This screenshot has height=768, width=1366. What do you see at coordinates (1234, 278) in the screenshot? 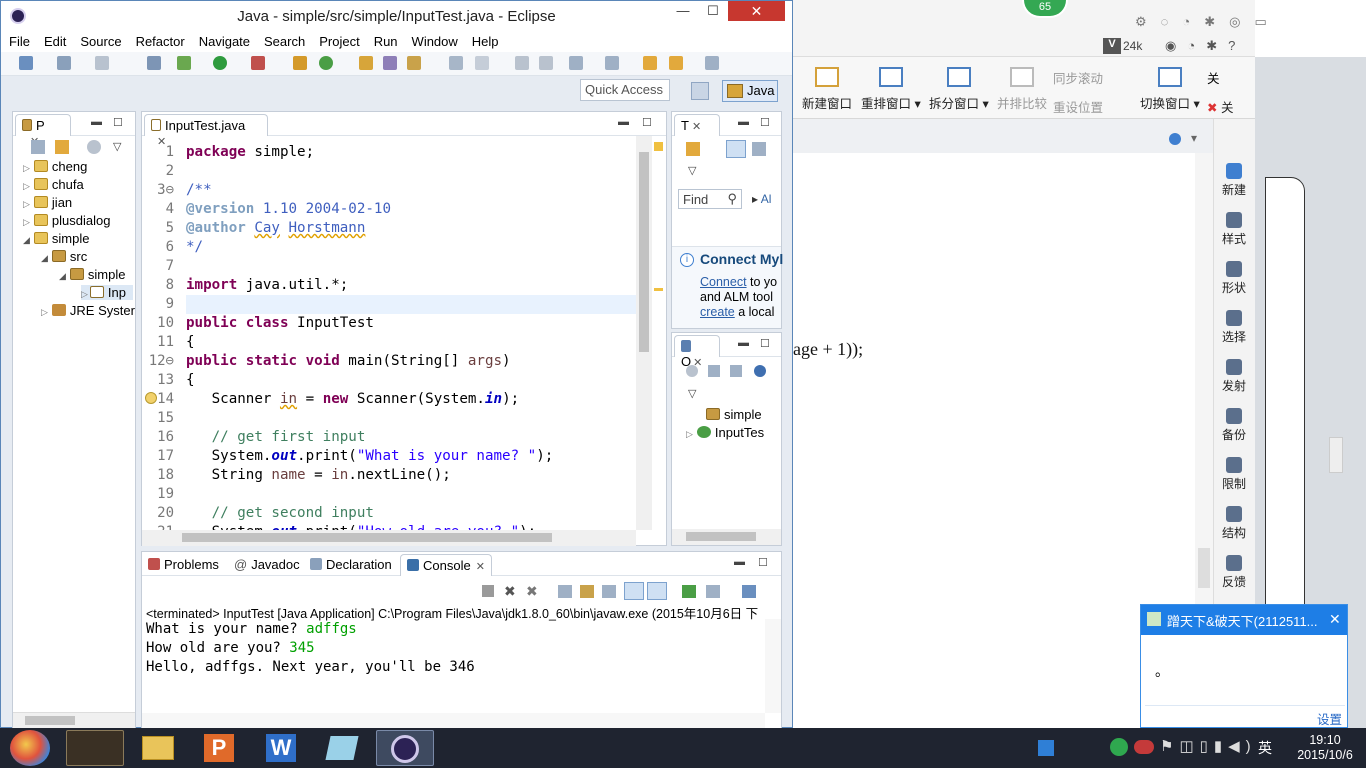
I see `side-shape-button: 形状` at bounding box center [1234, 278].